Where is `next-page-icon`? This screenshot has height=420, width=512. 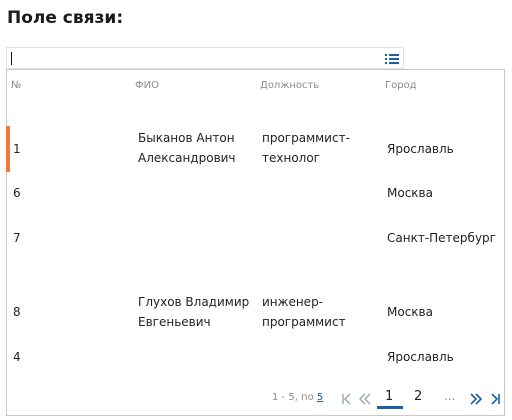 next-page-icon is located at coordinates (476, 399).